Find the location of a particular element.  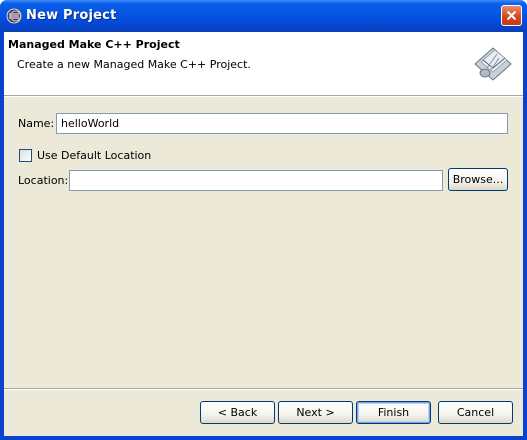

back-button: < Back is located at coordinates (237, 412).